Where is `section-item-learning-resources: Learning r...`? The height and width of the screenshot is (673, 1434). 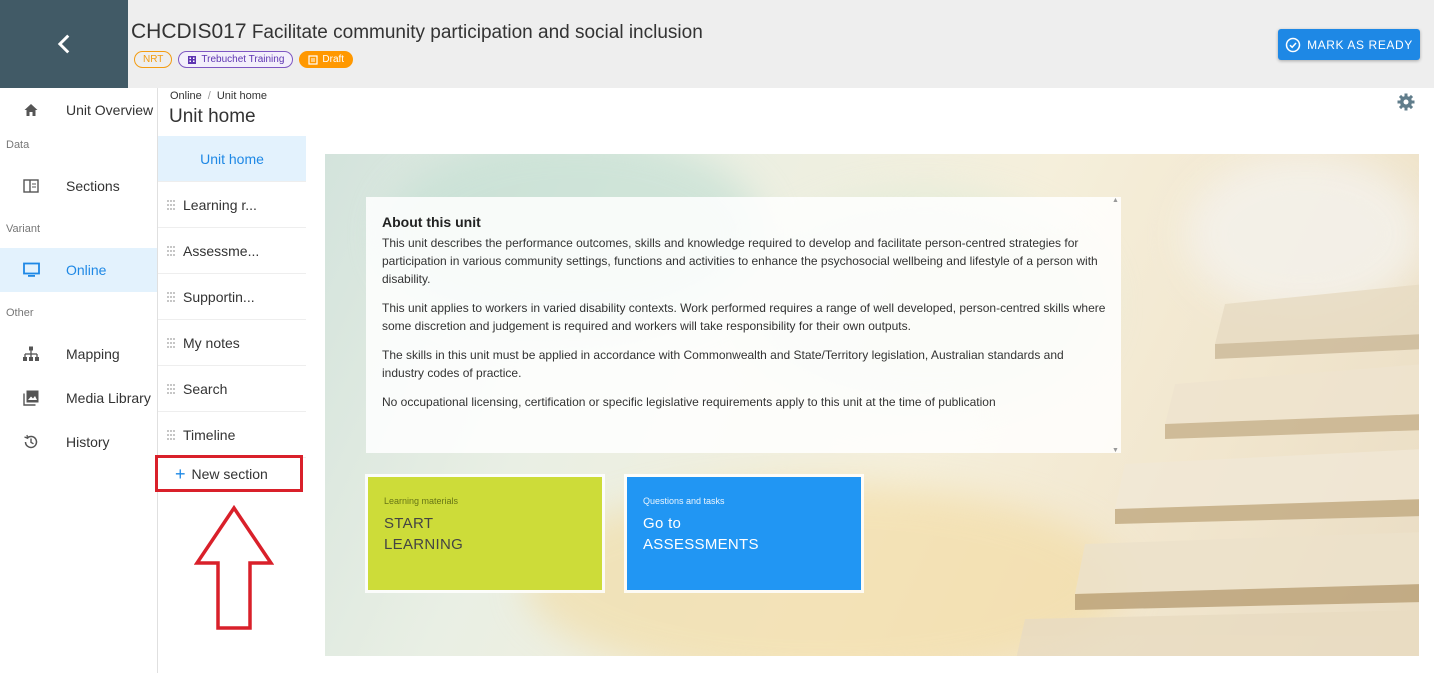
section-item-learning-resources: Learning r... is located at coordinates (232, 205).